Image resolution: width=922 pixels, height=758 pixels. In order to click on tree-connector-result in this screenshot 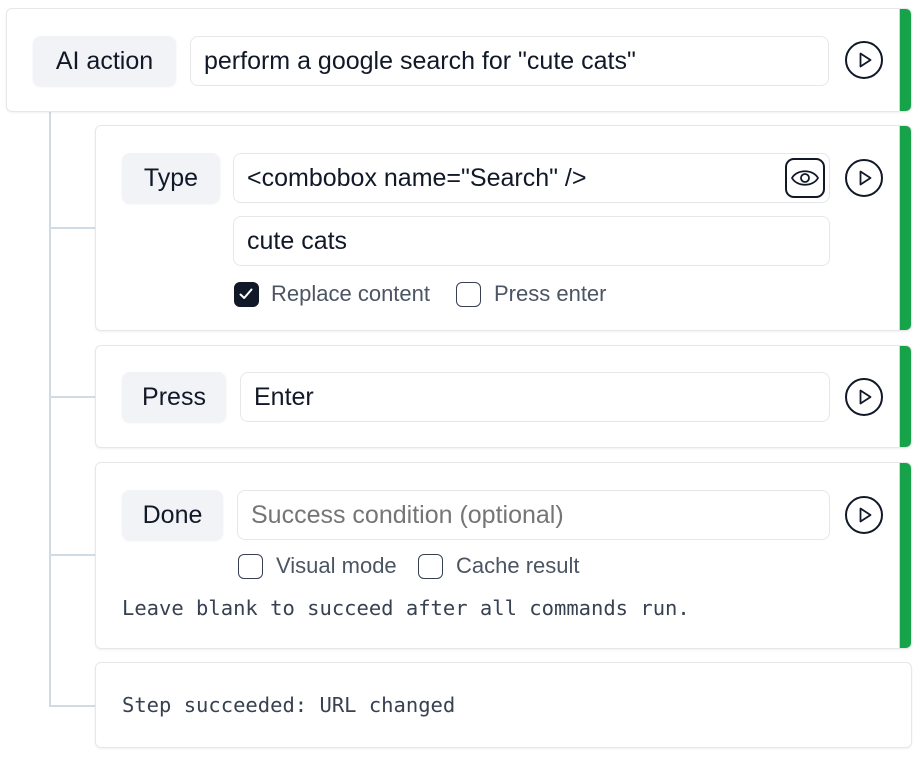, I will do `click(72, 706)`.